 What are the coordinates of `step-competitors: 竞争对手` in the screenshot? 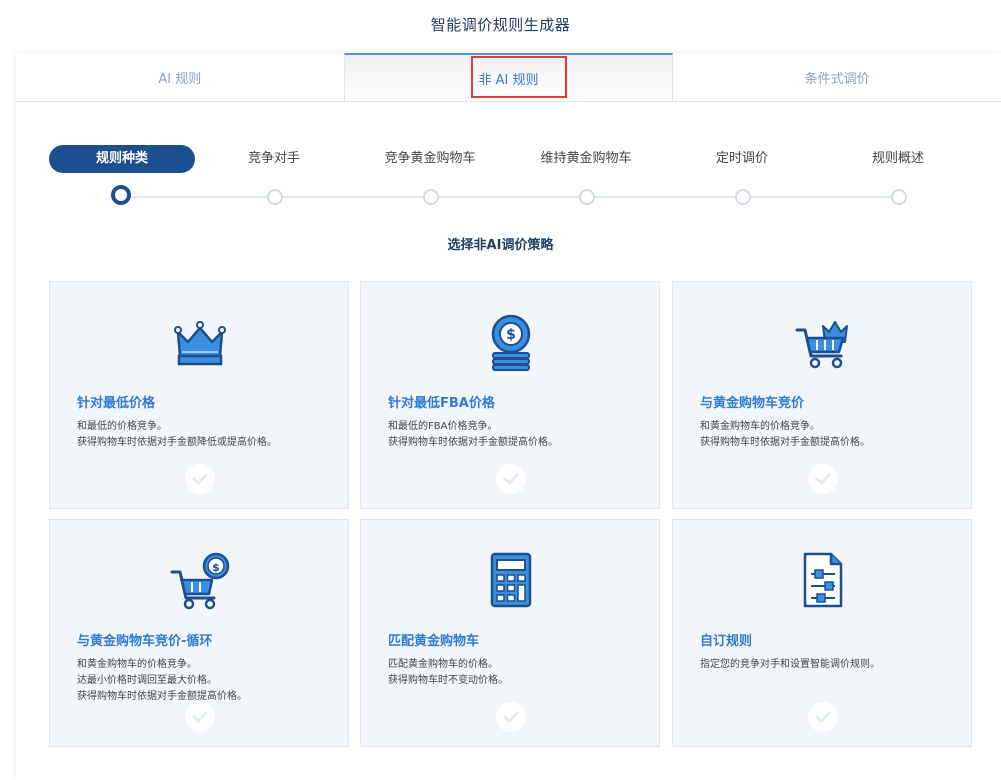 It's located at (274, 180).